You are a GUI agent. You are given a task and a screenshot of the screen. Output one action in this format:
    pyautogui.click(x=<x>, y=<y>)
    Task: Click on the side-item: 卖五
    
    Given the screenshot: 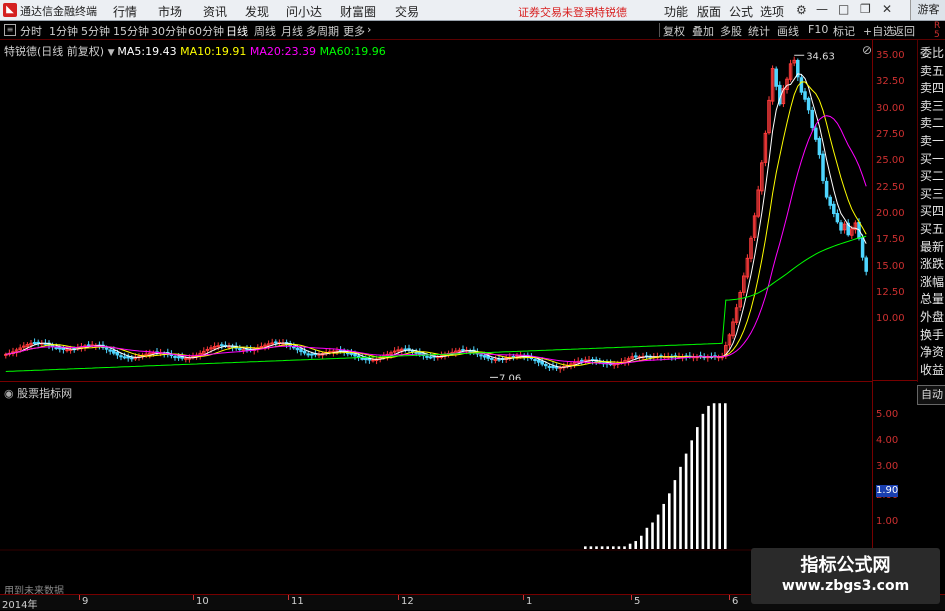 What is the action you would take?
    pyautogui.click(x=931, y=70)
    